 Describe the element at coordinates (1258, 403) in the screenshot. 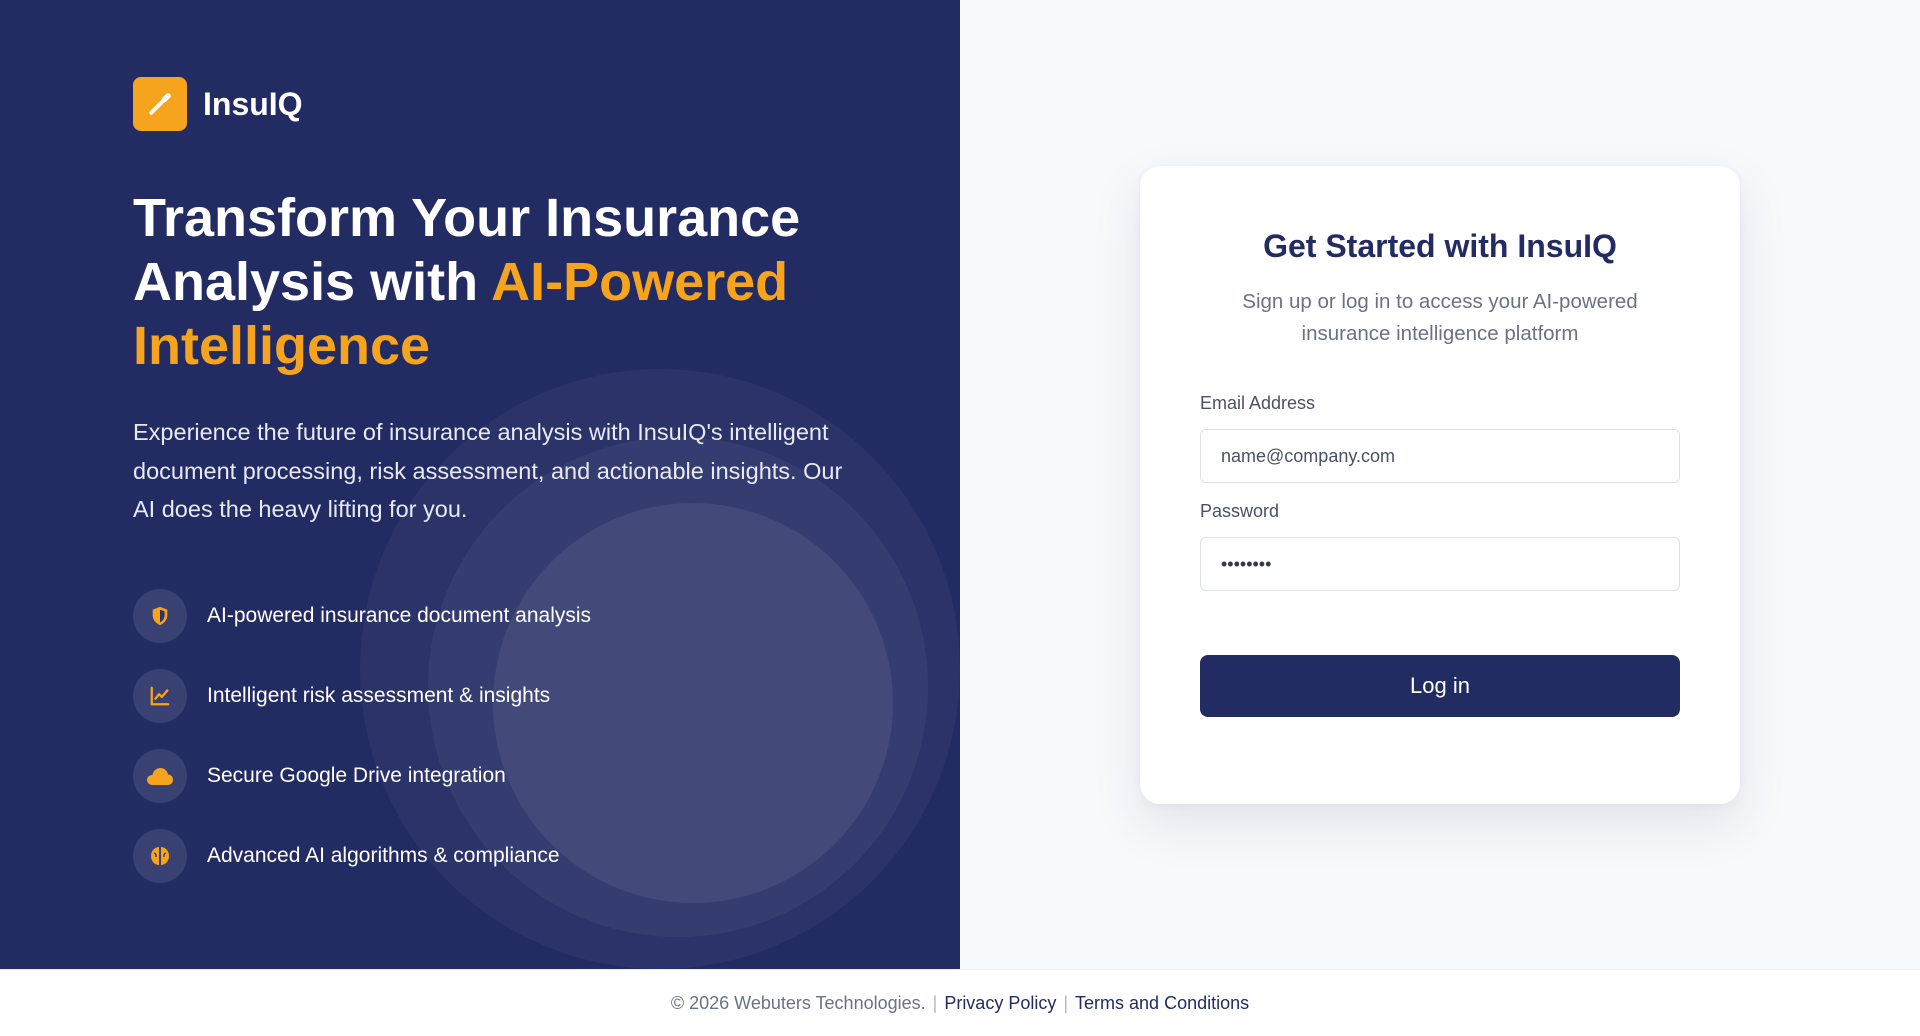

I see `email-label: Email Address` at that location.